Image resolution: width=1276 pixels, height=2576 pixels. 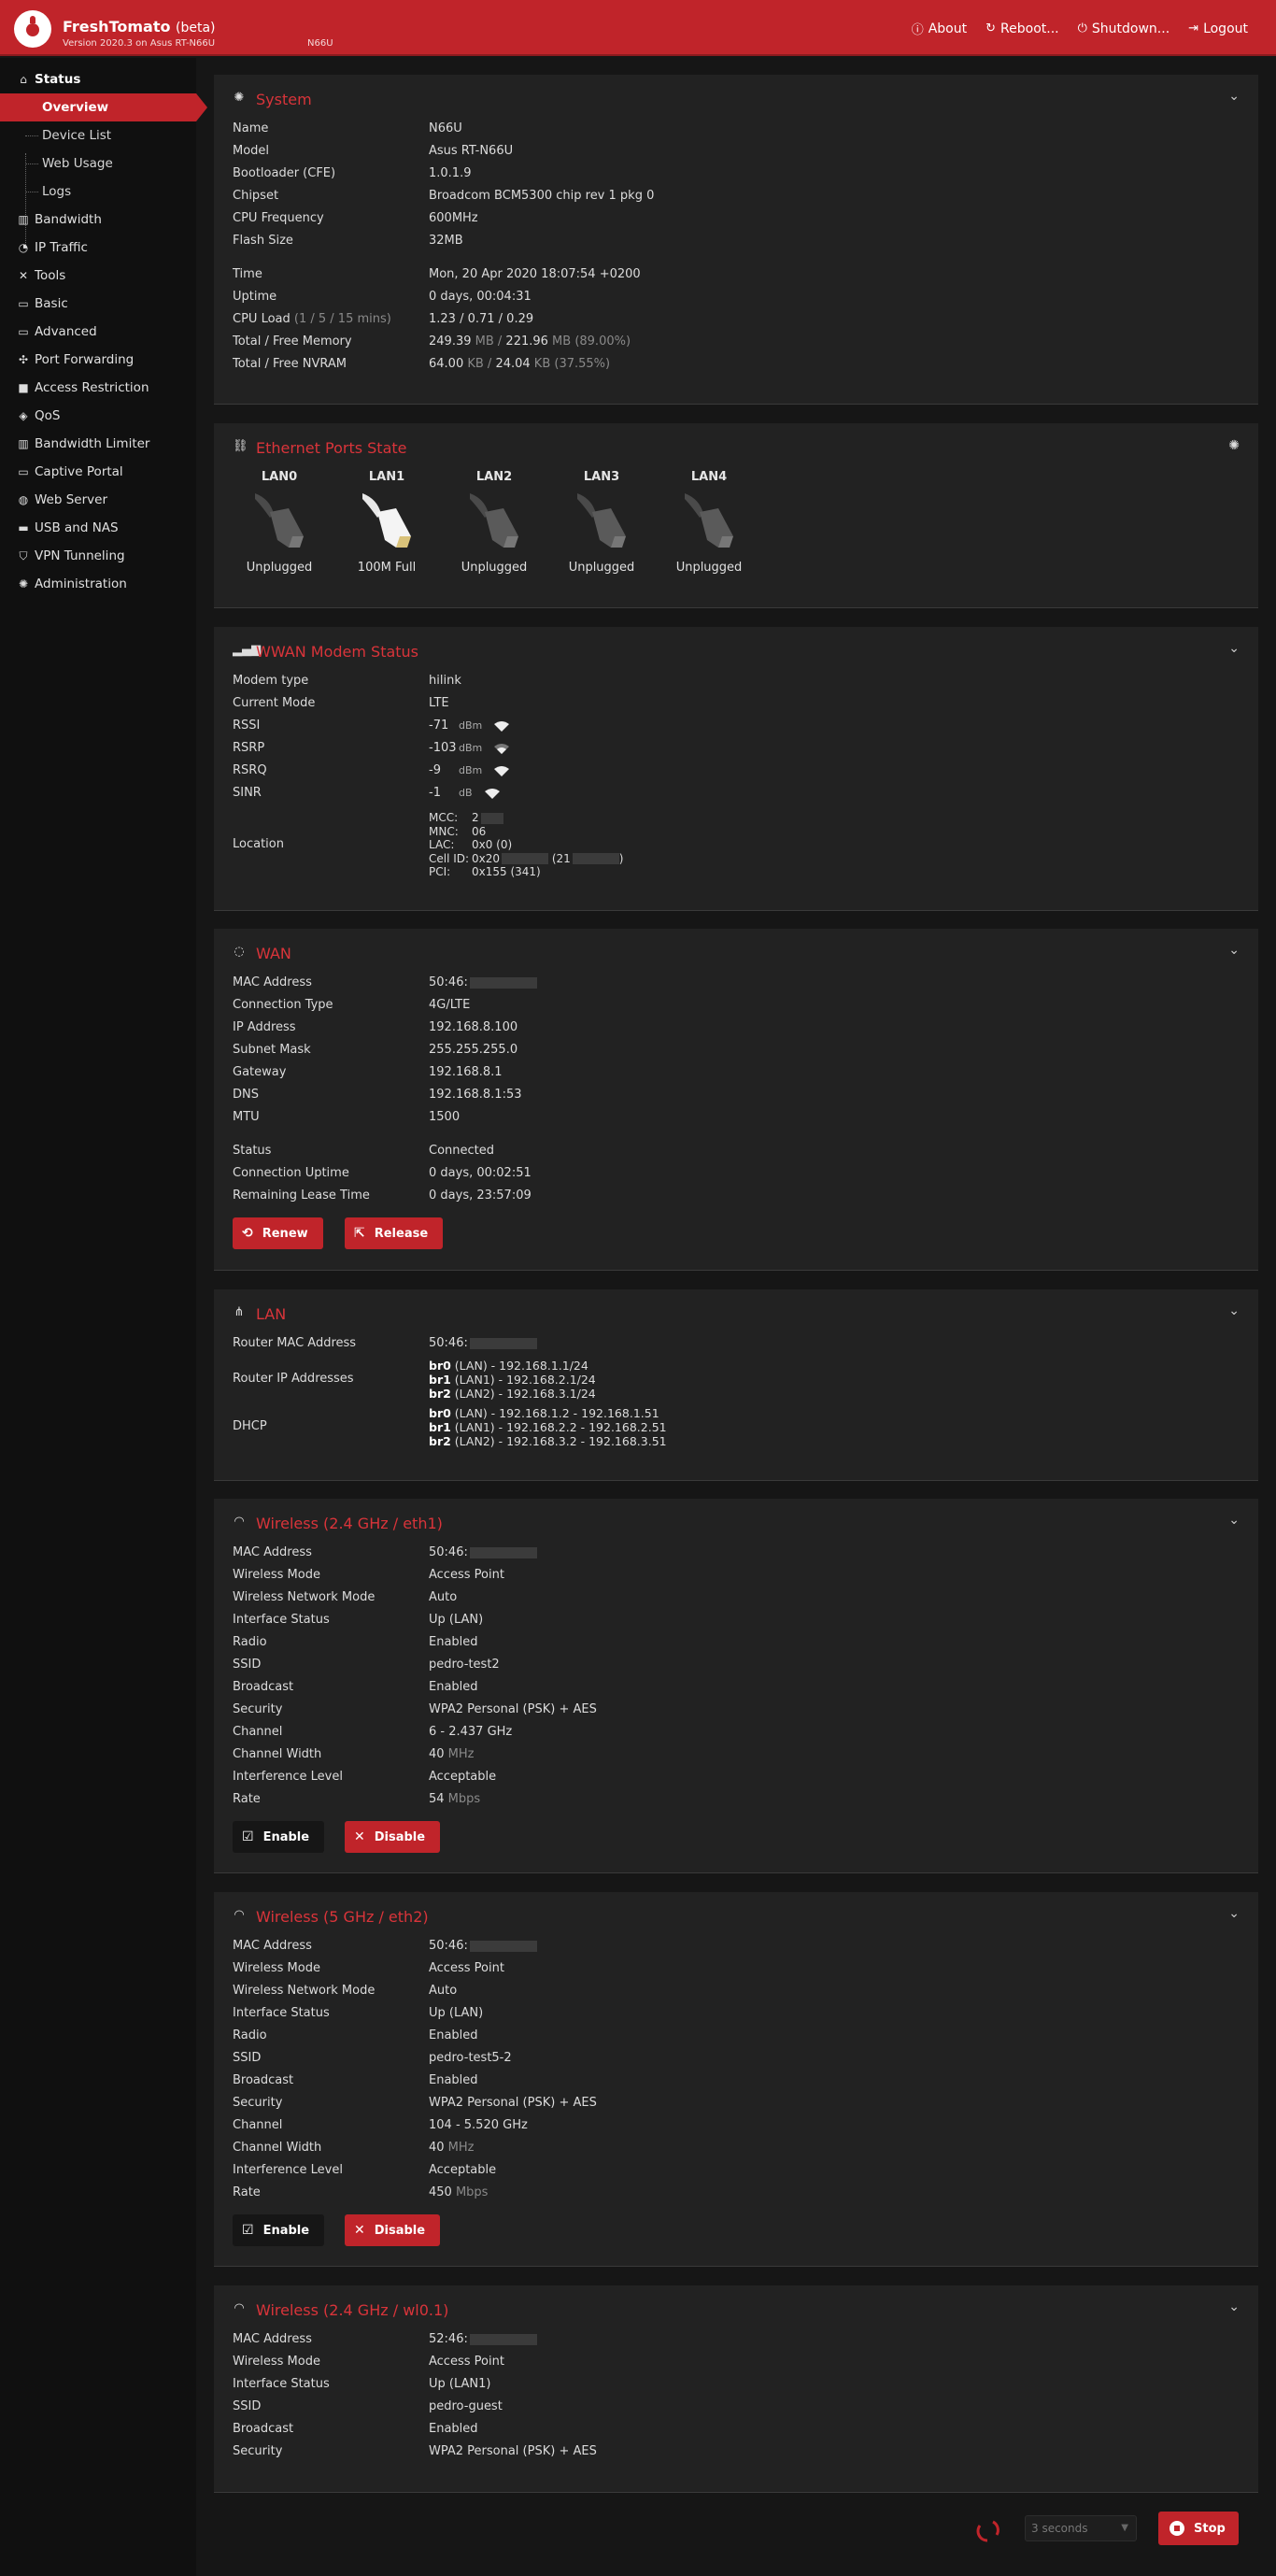 What do you see at coordinates (272, 1050) in the screenshot?
I see `row-label: Subnet Mask` at bounding box center [272, 1050].